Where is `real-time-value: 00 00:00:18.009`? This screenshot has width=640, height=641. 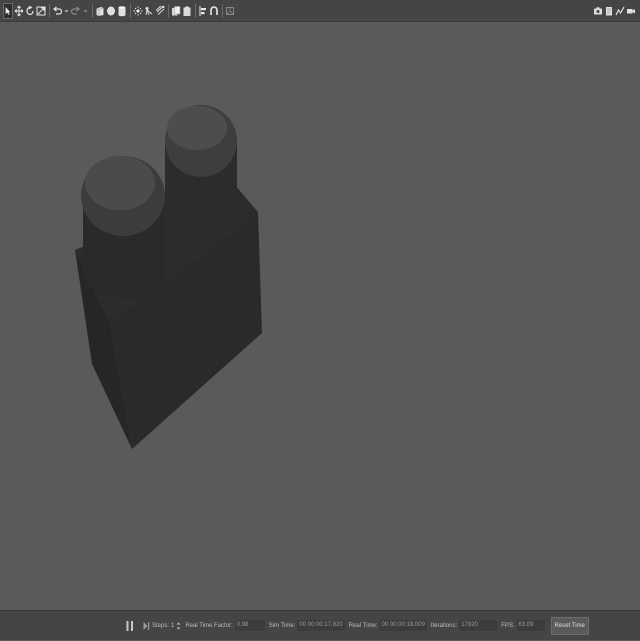 real-time-value: 00 00:00:18.009 is located at coordinates (403, 625).